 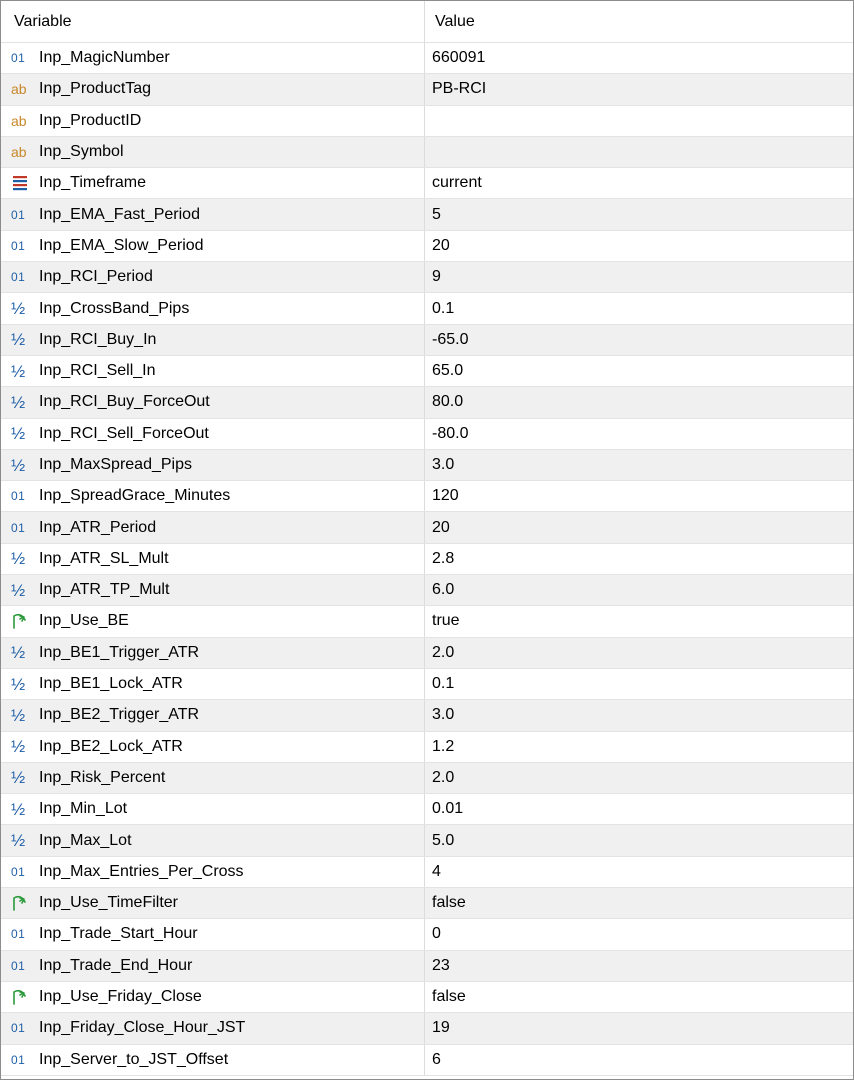 I want to click on table-row: ½ Inp_BE2_Trigger_ATR 3.0, so click(x=427, y=716).